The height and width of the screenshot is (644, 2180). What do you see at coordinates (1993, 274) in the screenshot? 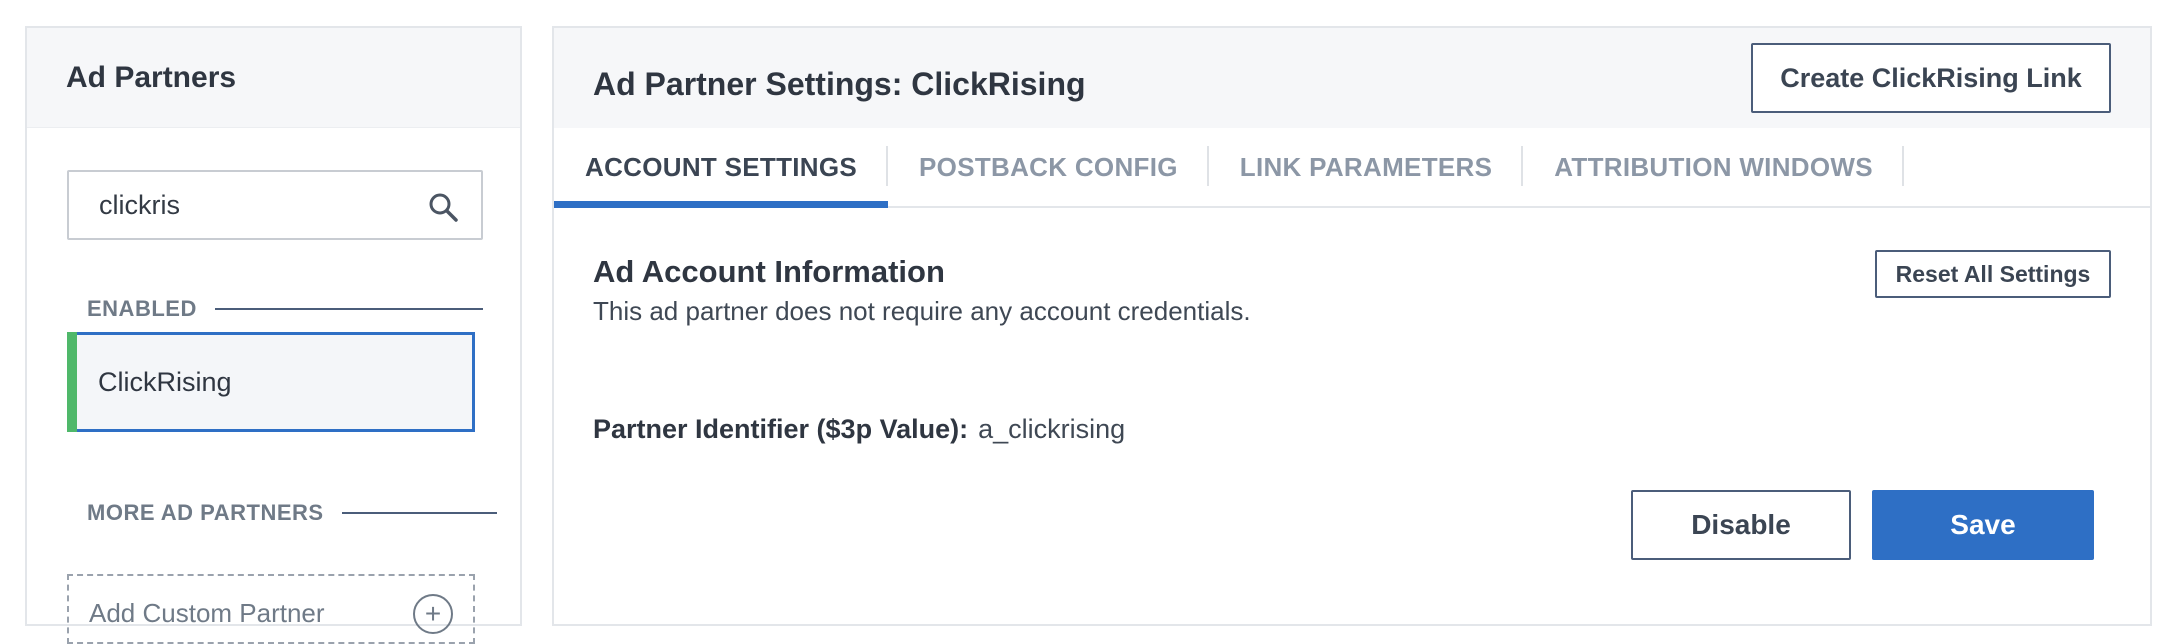
I see `reset-all-settings-button: Reset All Settings` at bounding box center [1993, 274].